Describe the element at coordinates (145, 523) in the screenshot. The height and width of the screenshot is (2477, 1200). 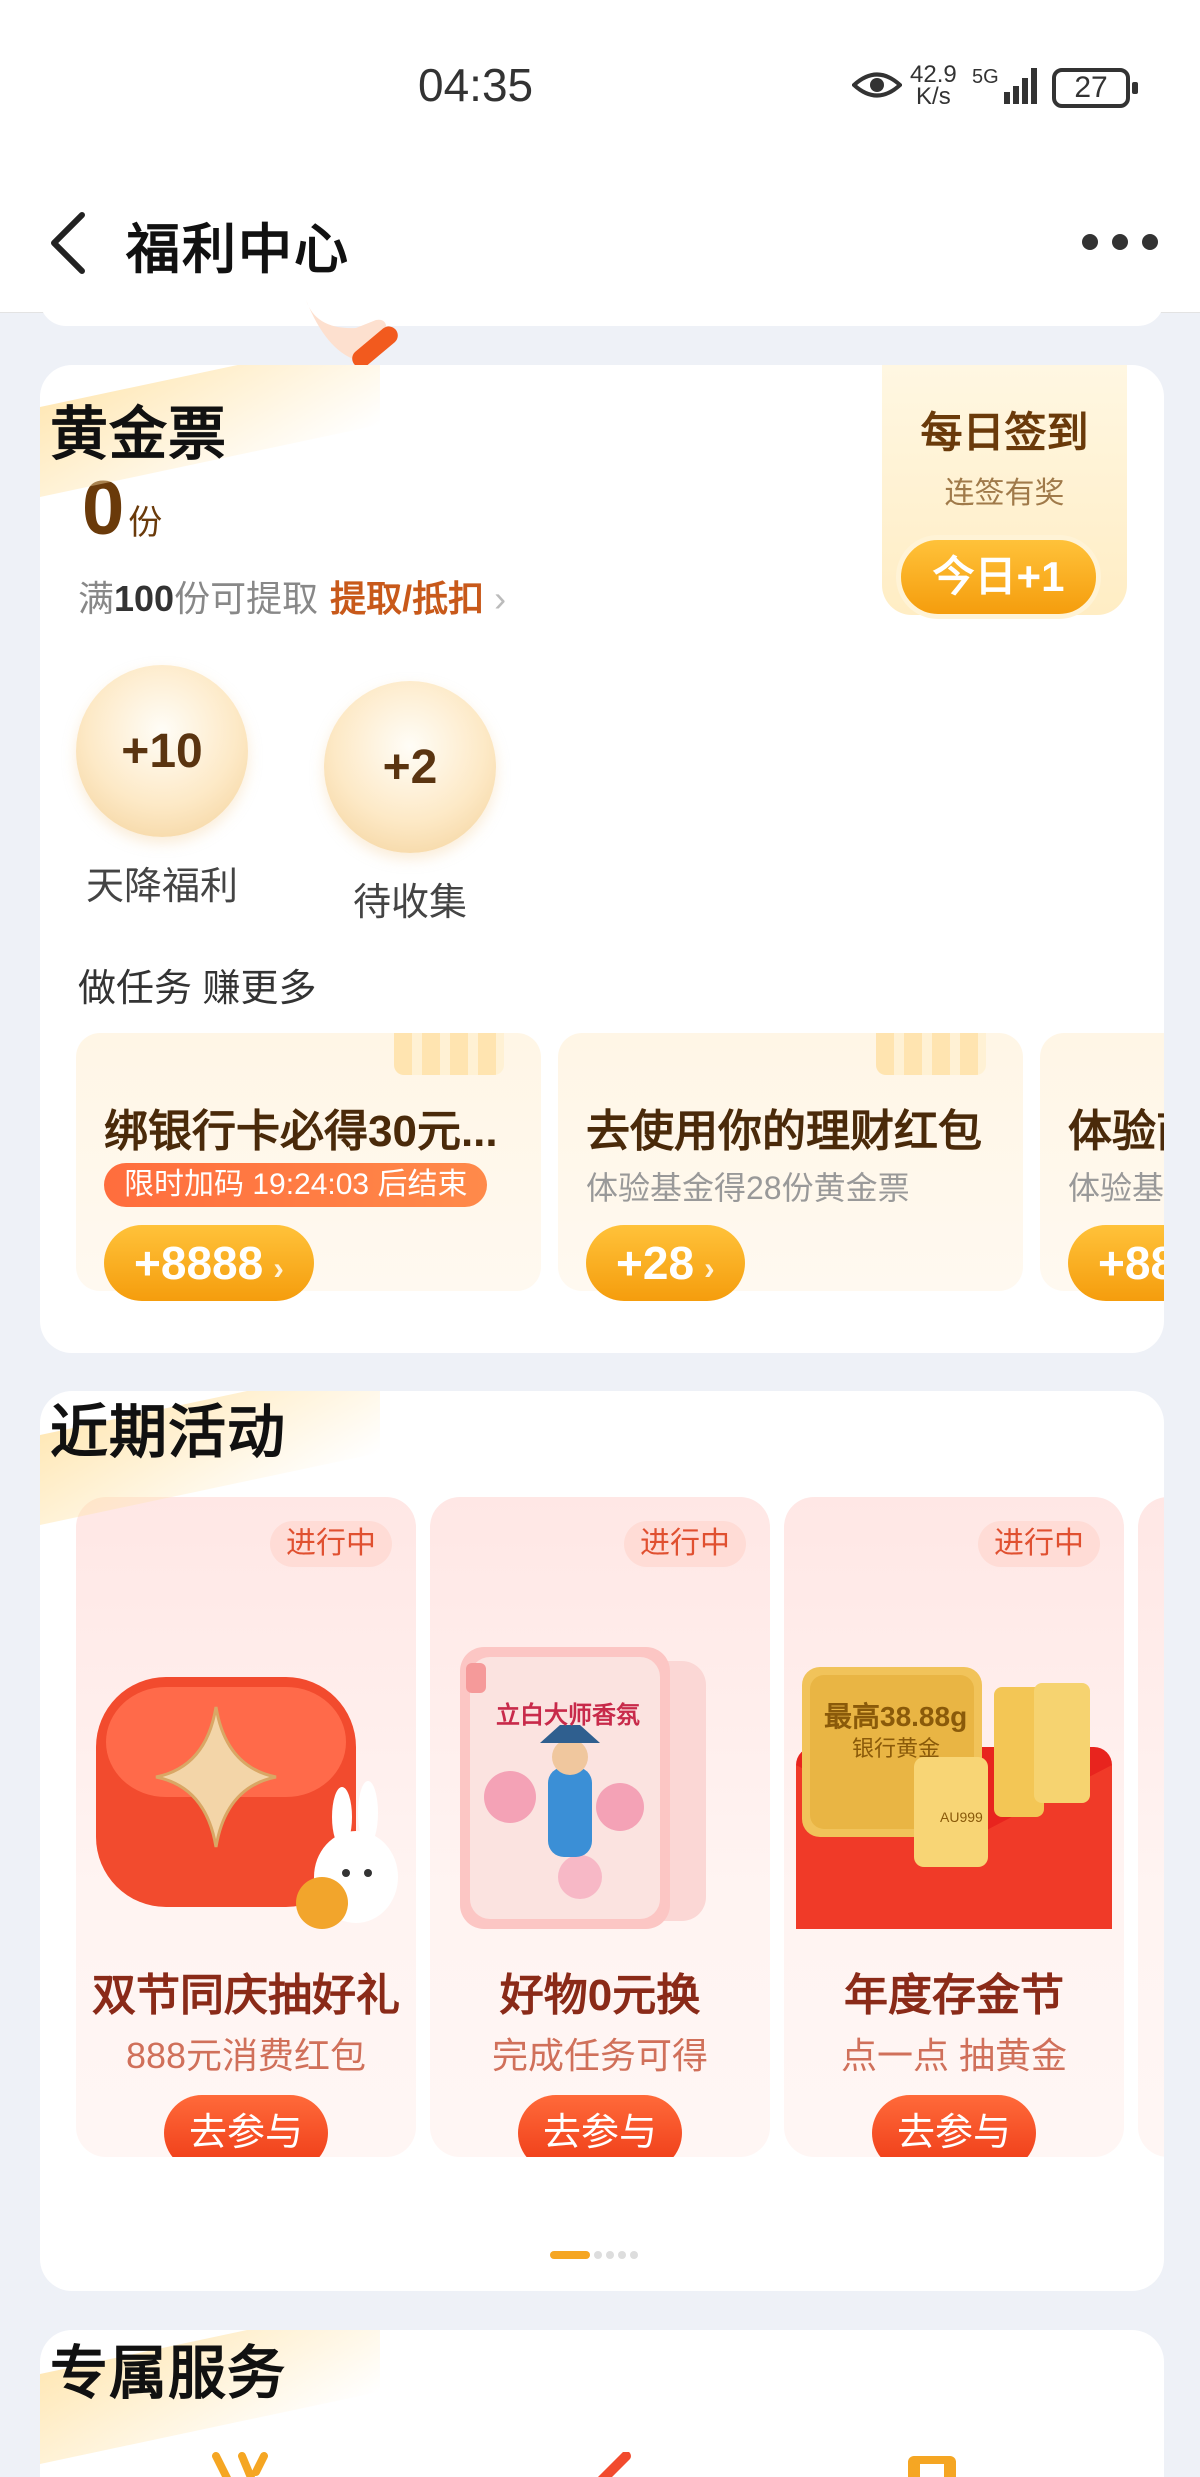
I see `gold-ticket-unit: 份` at that location.